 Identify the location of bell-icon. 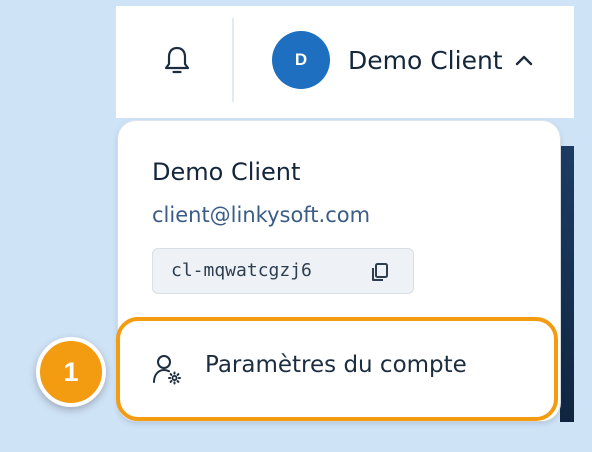
(177, 60).